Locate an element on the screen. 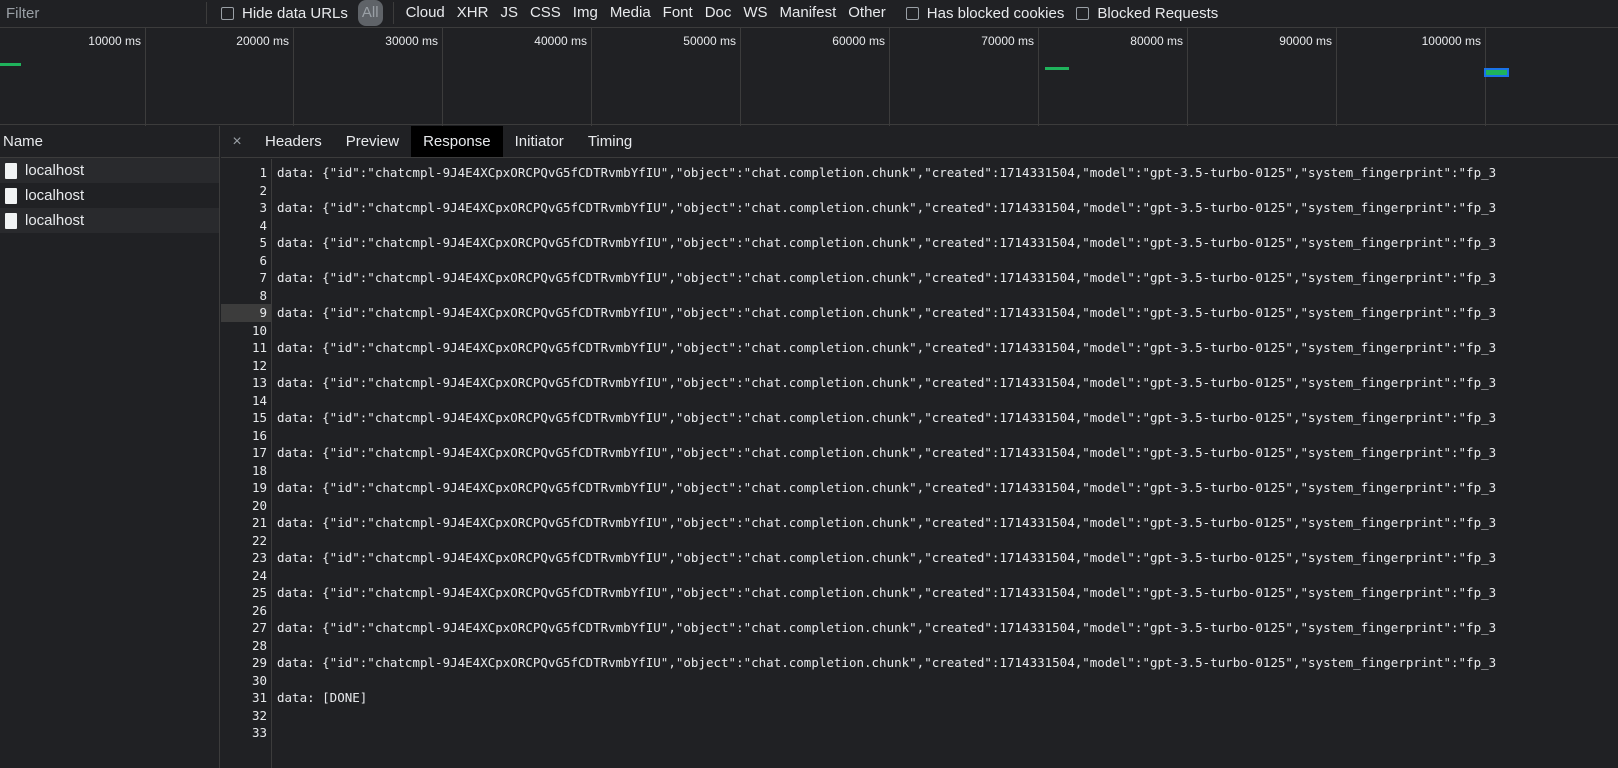 This screenshot has width=1618, height=768. blocked-requests-label: Blocked Requests is located at coordinates (1158, 13).